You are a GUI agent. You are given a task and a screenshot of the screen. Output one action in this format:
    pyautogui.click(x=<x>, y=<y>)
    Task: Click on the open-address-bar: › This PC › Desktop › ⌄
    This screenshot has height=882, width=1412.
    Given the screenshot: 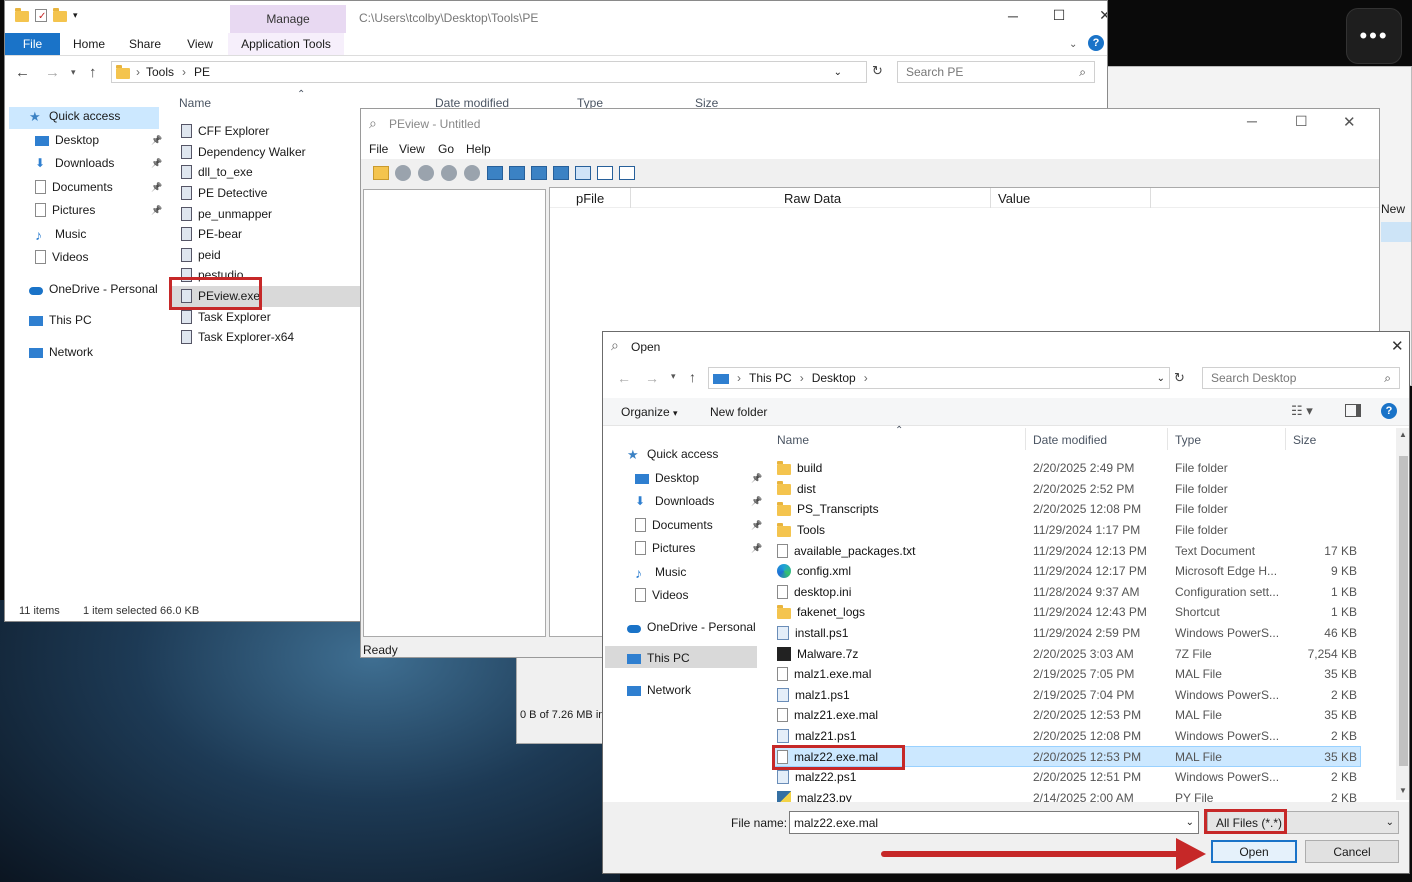 What is the action you would take?
    pyautogui.click(x=939, y=378)
    